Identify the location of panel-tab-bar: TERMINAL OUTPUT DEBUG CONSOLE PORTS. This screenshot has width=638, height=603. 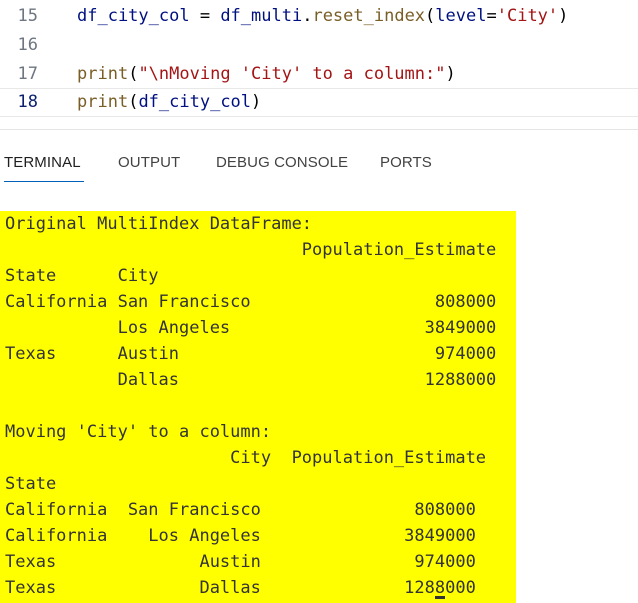
(319, 161).